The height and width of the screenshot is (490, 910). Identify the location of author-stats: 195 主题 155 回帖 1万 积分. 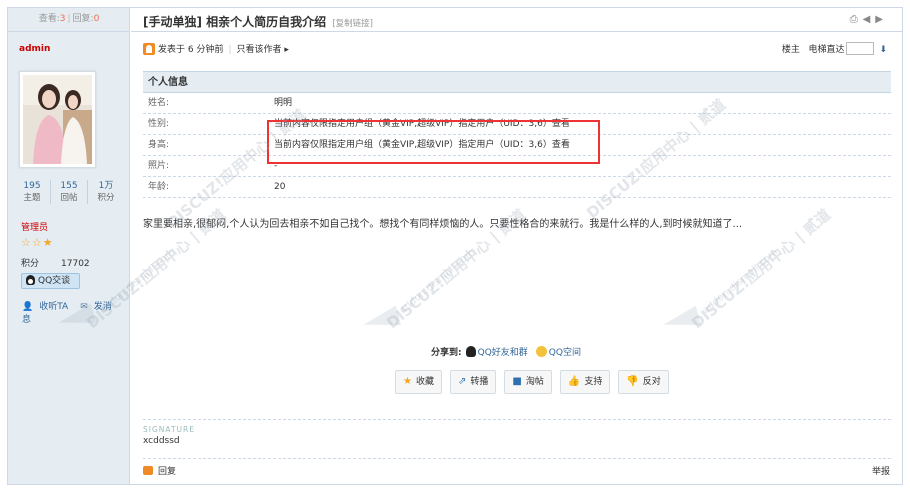
(69, 192).